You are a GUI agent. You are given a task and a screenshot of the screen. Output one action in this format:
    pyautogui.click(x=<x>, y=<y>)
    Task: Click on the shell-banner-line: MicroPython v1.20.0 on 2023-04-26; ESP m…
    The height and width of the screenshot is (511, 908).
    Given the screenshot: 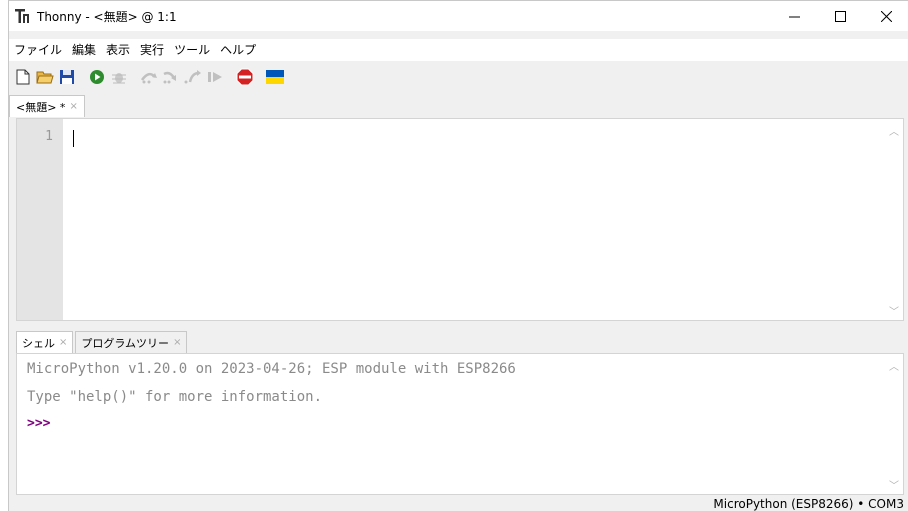 What is the action you would take?
    pyautogui.click(x=271, y=369)
    